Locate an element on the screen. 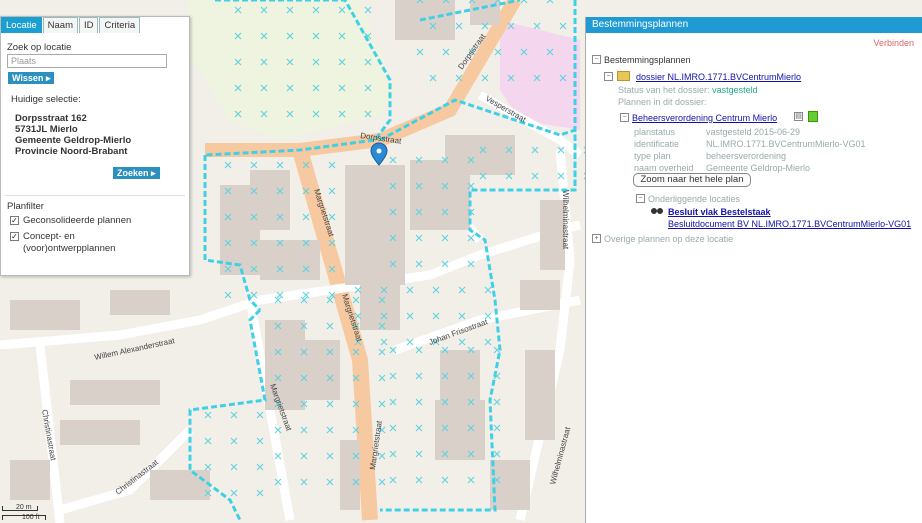  detail-key: naam overheid is located at coordinates (664, 168).